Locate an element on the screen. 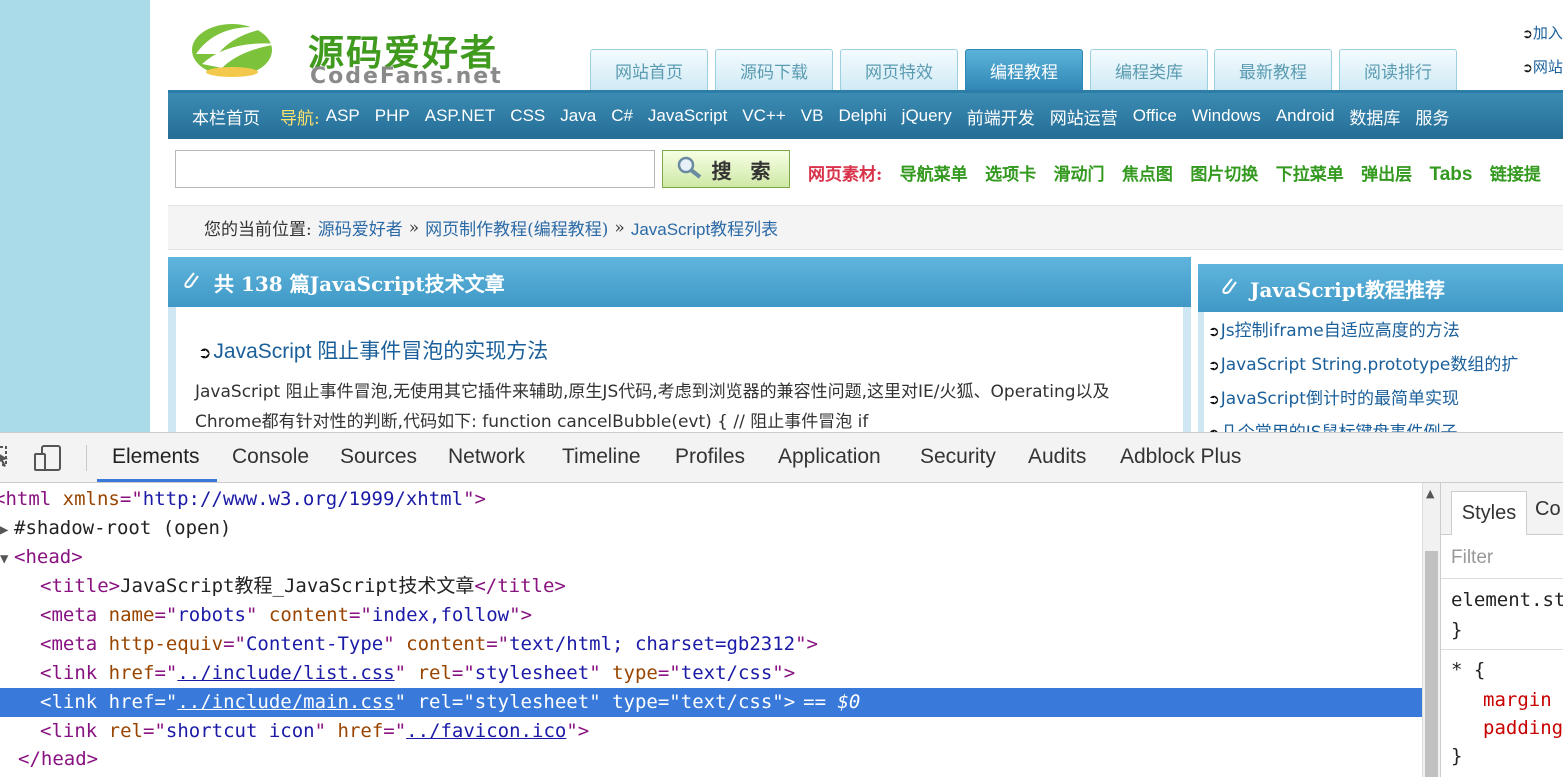 The width and height of the screenshot is (1563, 777). scrollbar-thumb is located at coordinates (1431, 664).